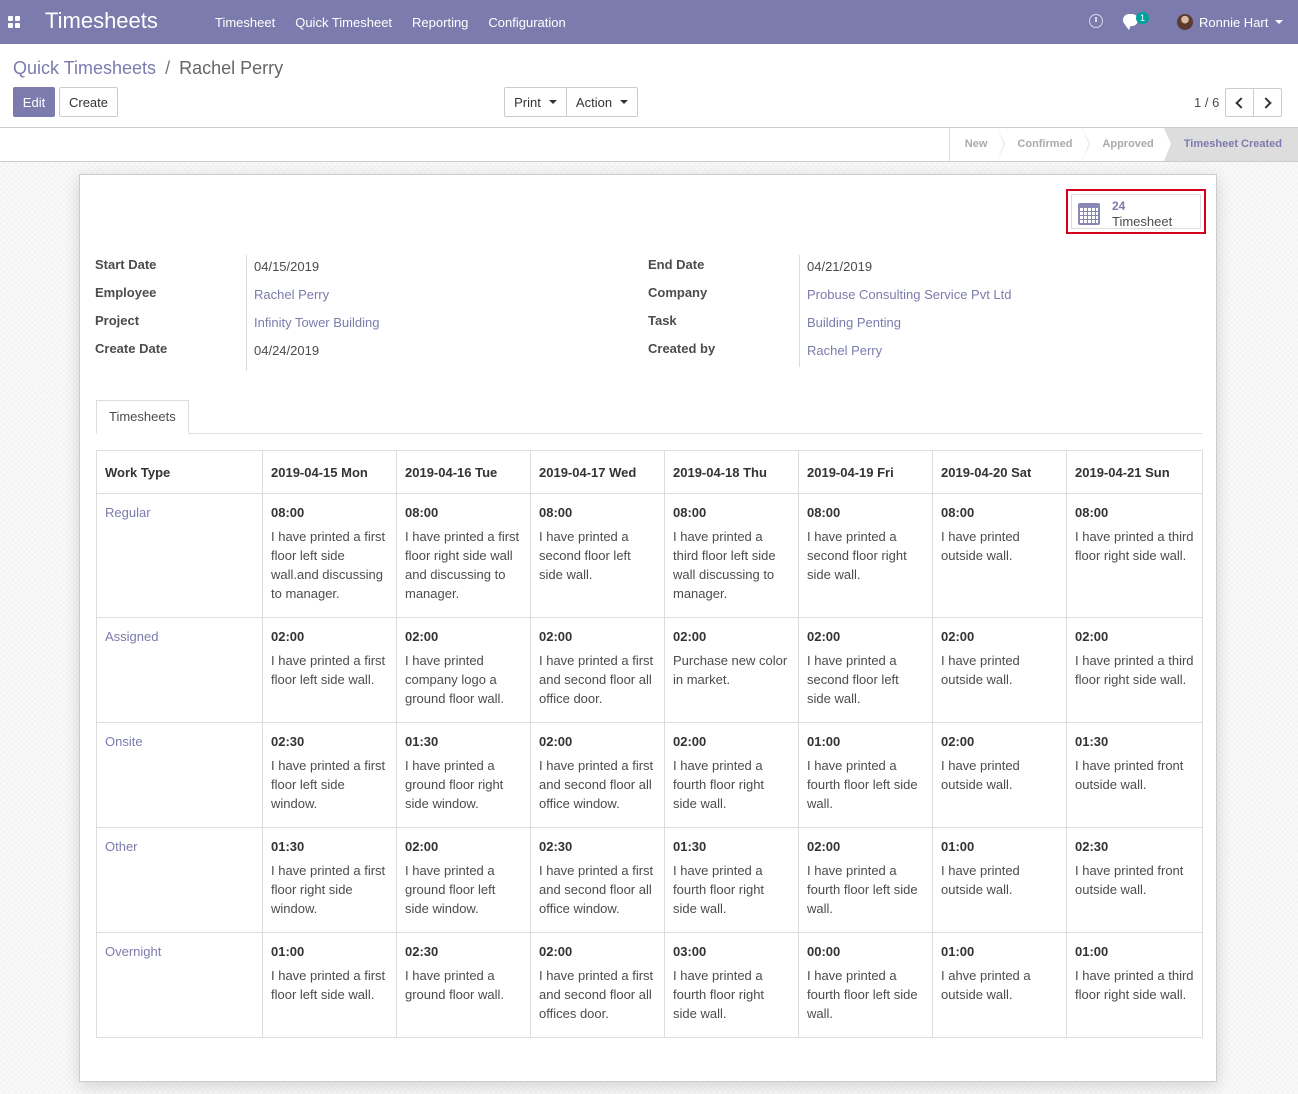 The image size is (1298, 1094). What do you see at coordinates (1127, 144) in the screenshot?
I see `stage-approved: Approved` at bounding box center [1127, 144].